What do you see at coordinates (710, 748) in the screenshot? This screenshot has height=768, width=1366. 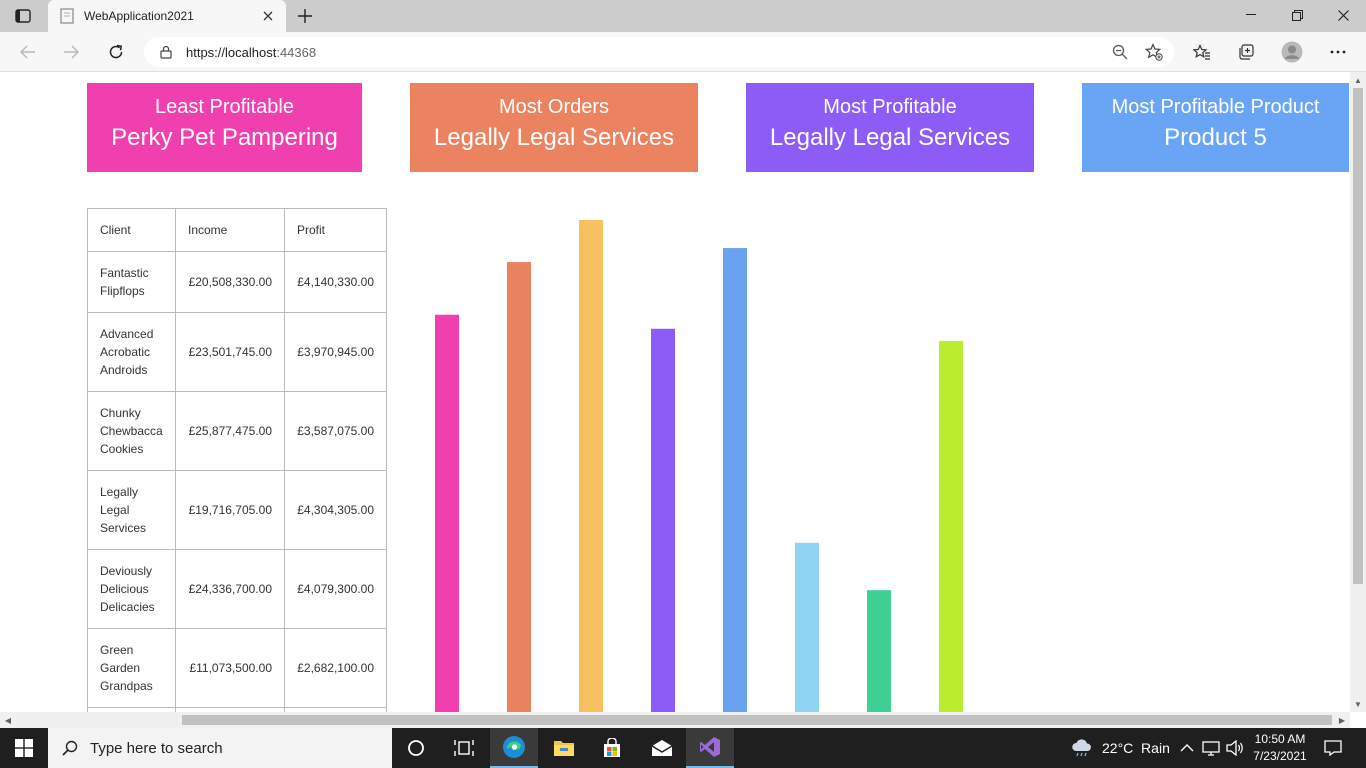 I see `visual-studio-icon` at bounding box center [710, 748].